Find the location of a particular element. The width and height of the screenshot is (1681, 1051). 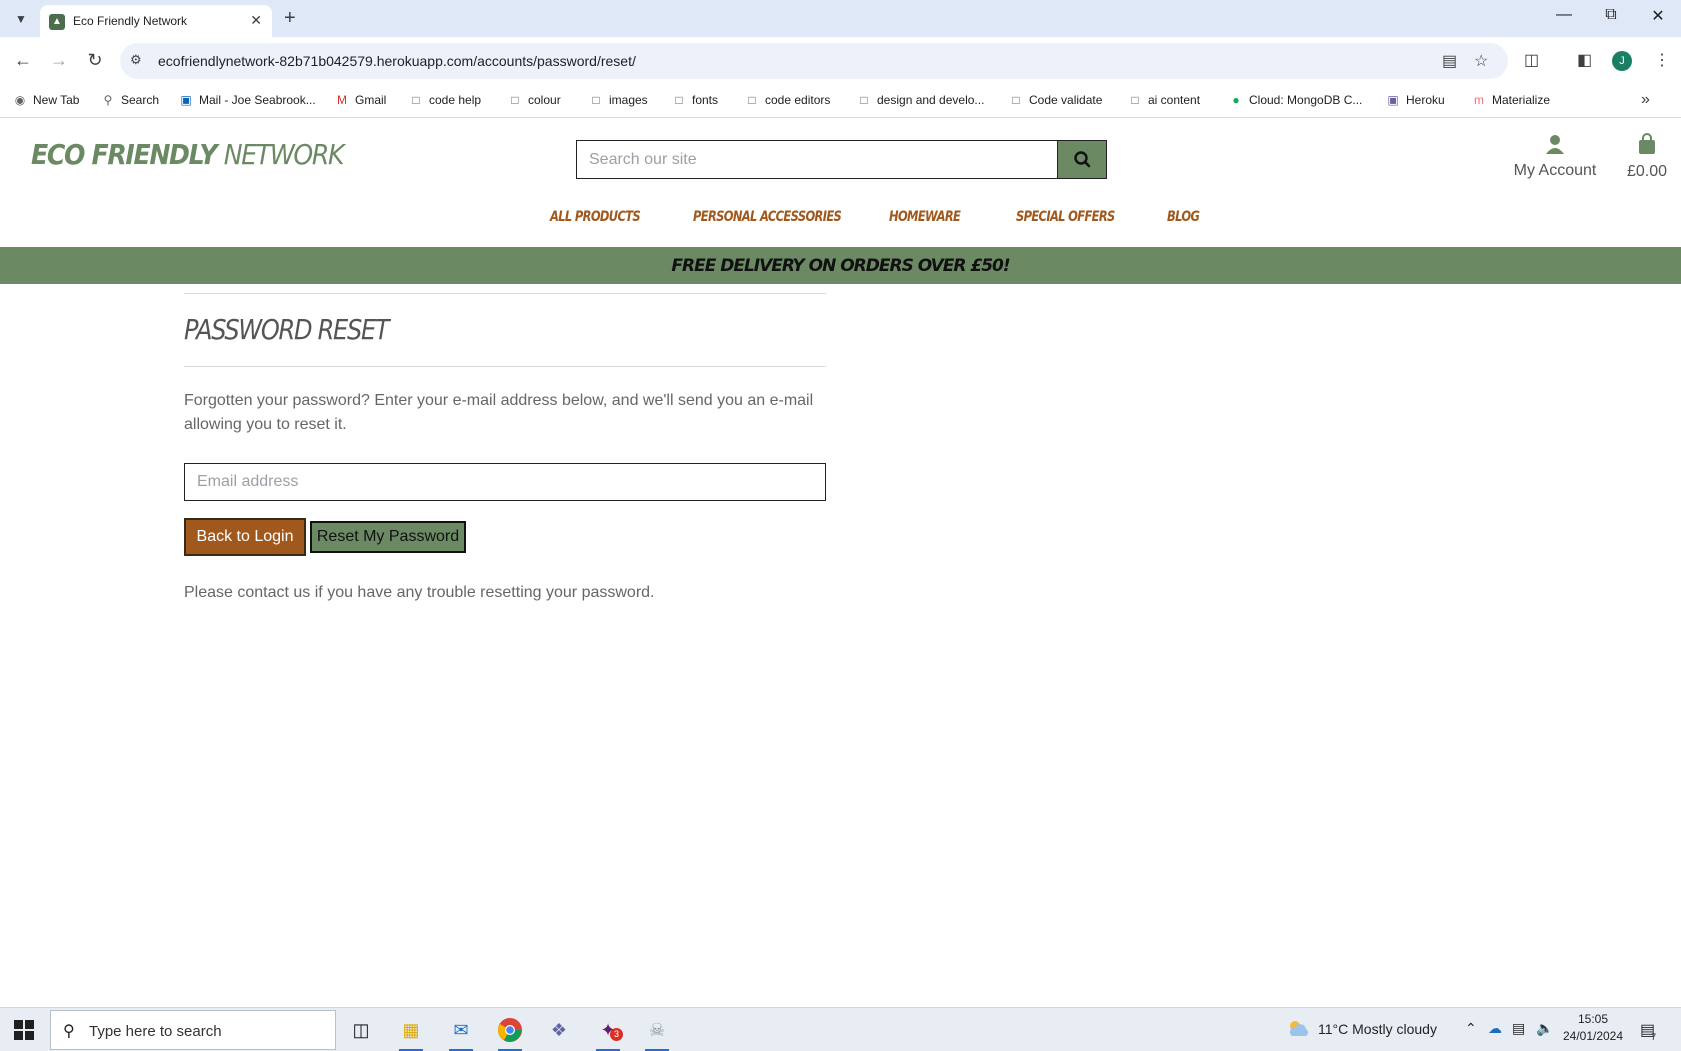

form-actions: Back to Login Reset My Password is located at coordinates (505, 537).